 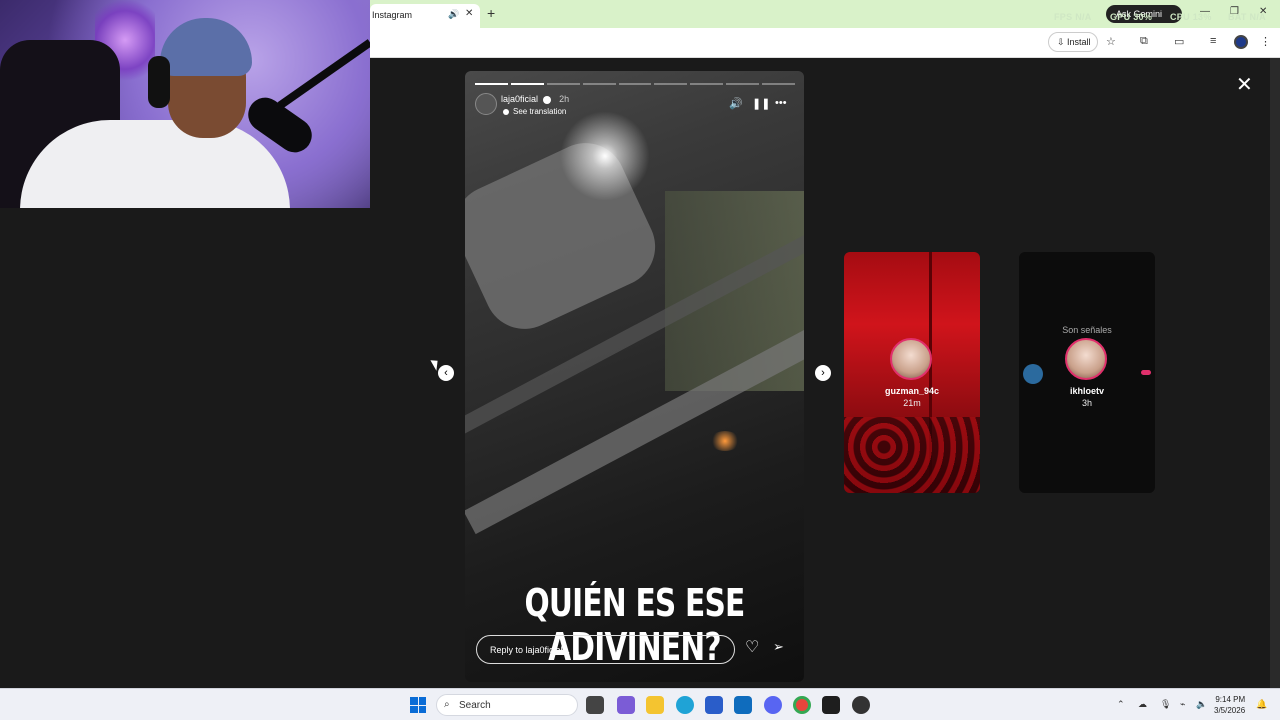 I want to click on browser-toolbar: ⇩ Install ☆ ⧉ ▭ ≡ ⋮, so click(x=825, y=43).